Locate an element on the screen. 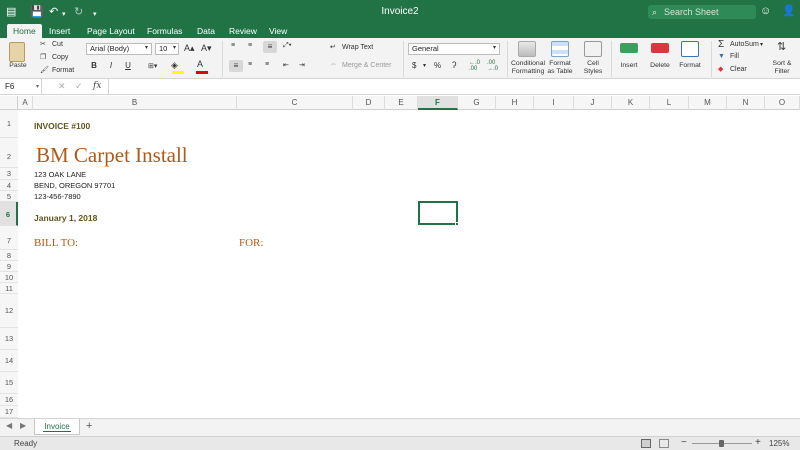 This screenshot has height=450, width=800. zoom-out-button: − is located at coordinates (684, 442).